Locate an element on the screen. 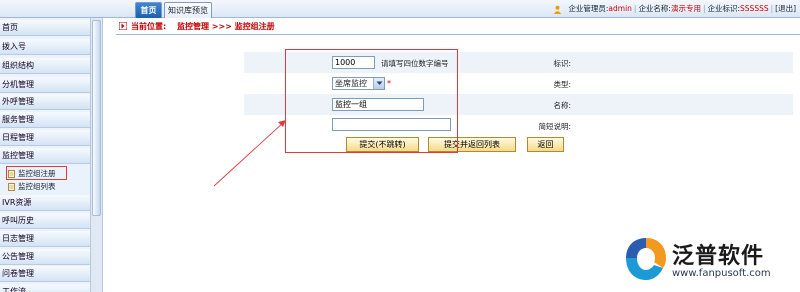 This screenshot has width=800, height=292. company-id-value: SSSSSS is located at coordinates (754, 8).